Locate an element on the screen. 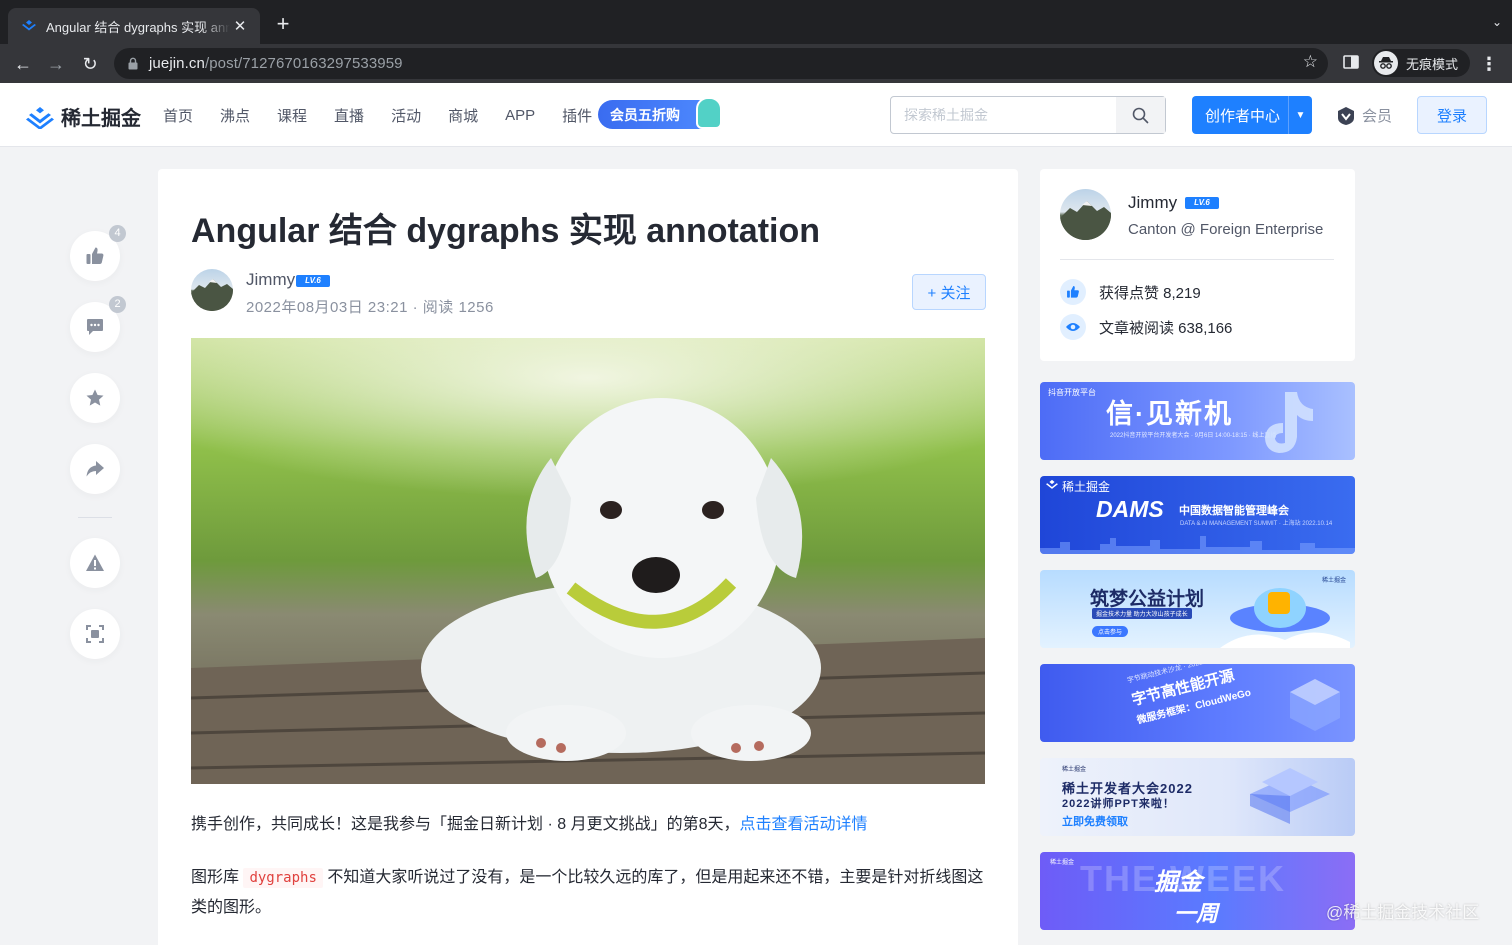  browser-menu-icon: ⋮ is located at coordinates (1489, 64).